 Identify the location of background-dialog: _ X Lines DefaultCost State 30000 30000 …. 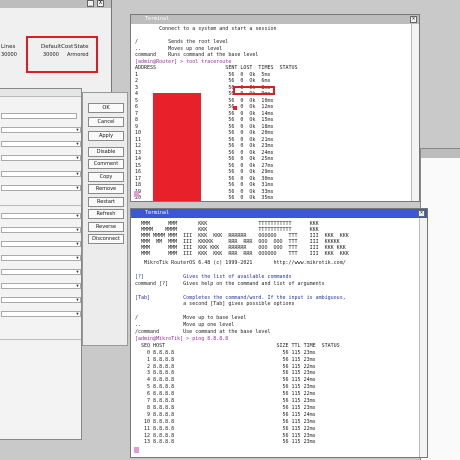
(56, 47).